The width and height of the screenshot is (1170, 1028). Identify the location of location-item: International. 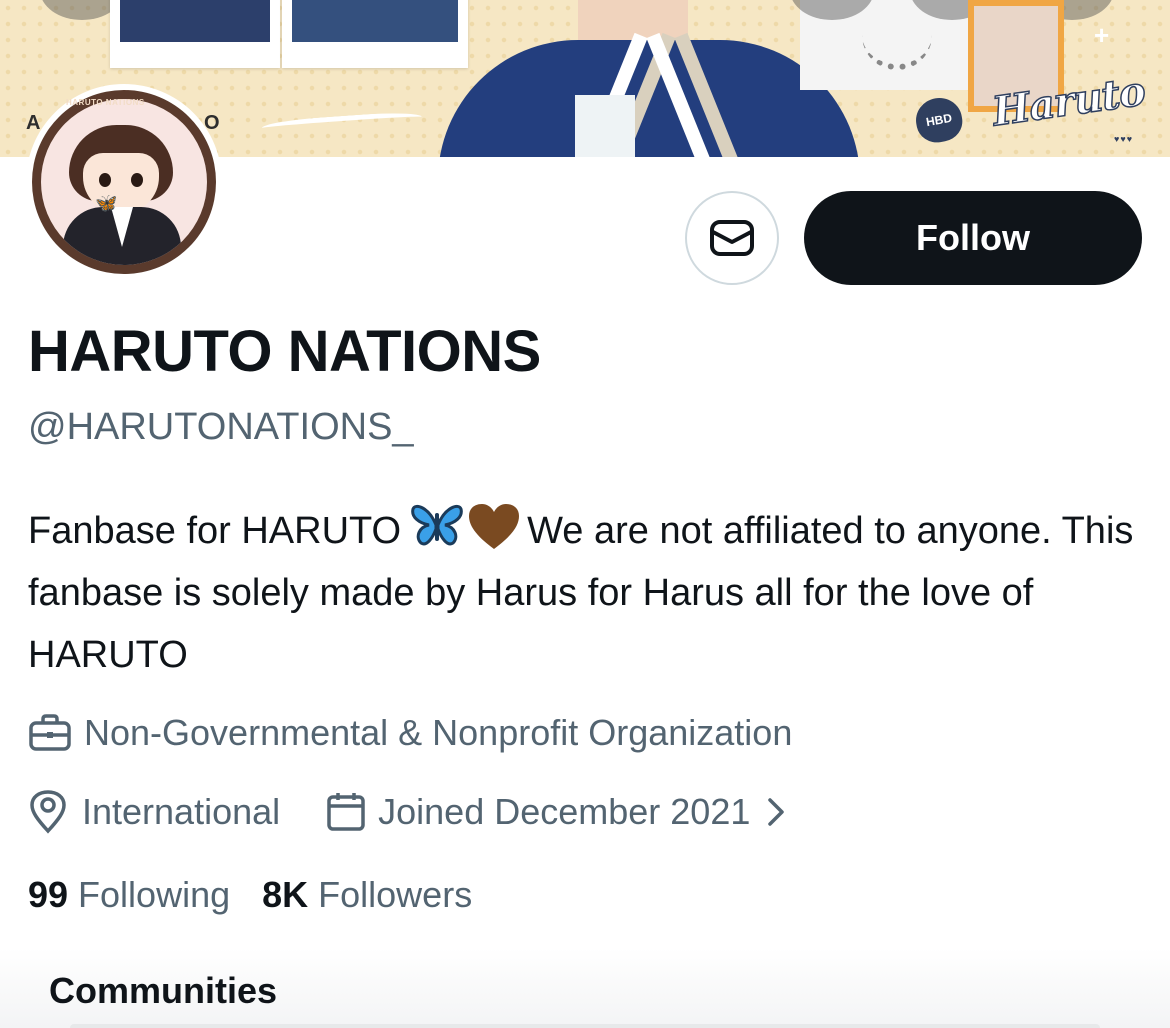
(154, 812).